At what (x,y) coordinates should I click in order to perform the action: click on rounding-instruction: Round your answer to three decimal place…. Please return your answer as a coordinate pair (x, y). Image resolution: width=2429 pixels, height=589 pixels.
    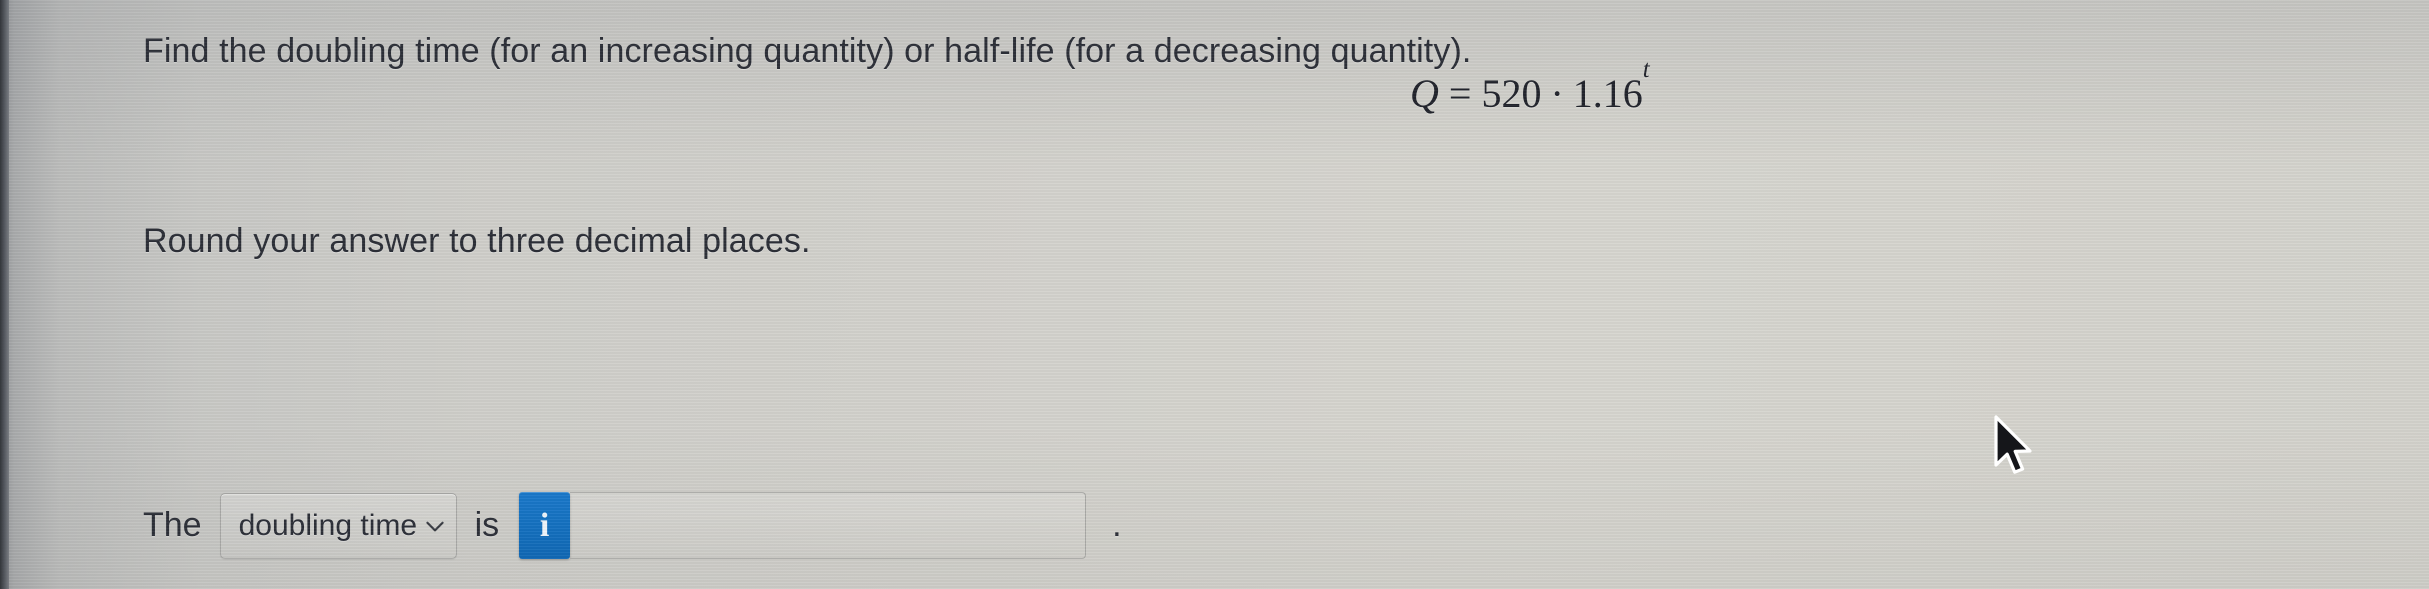
    Looking at the image, I should click on (477, 241).